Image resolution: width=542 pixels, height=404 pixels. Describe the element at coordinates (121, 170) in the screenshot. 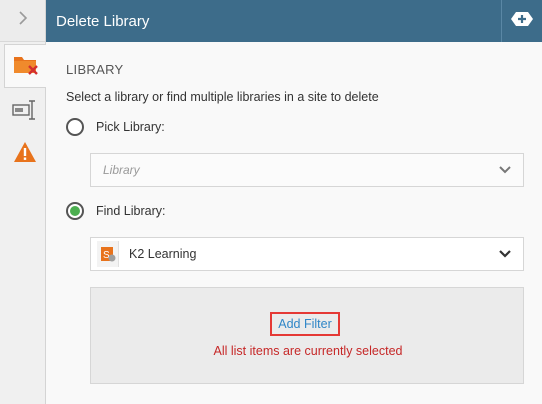

I see `library-select-placeholder: Library` at that location.